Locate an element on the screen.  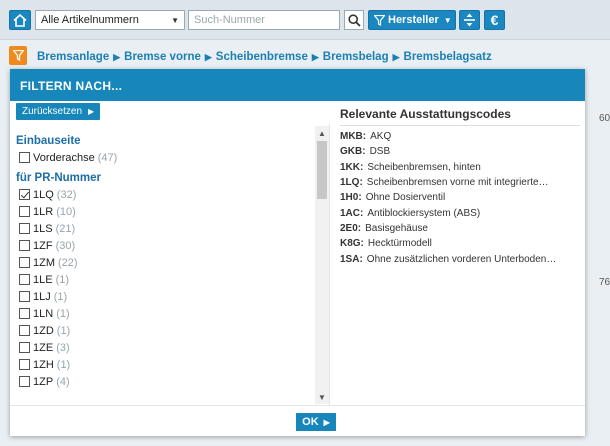
option-count: (47) is located at coordinates (107, 157).